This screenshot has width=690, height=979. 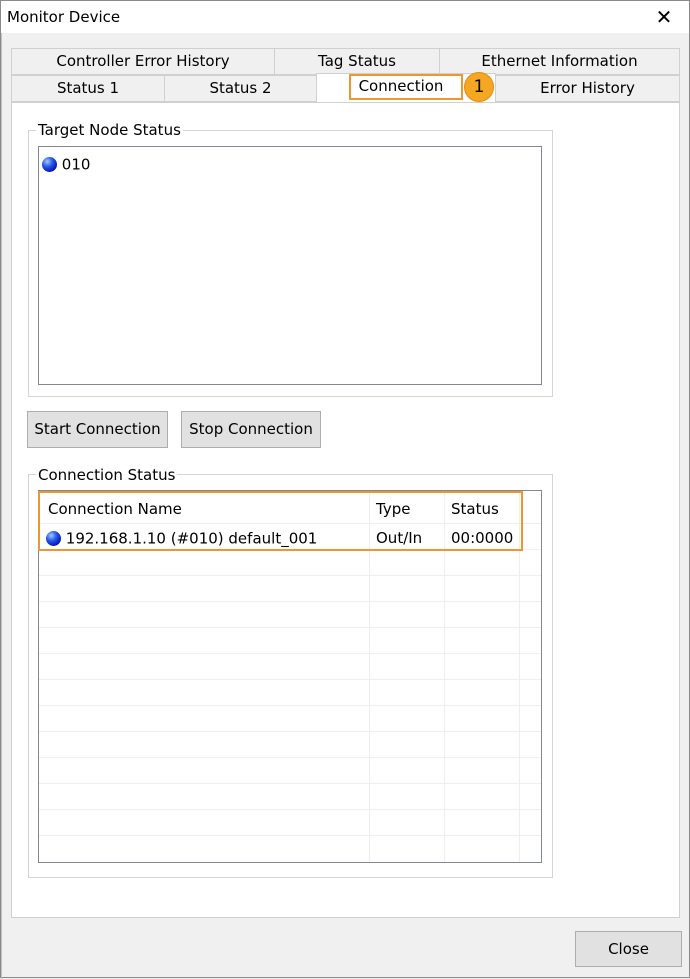 I want to click on tab-label: Controller Error History, so click(x=143, y=61).